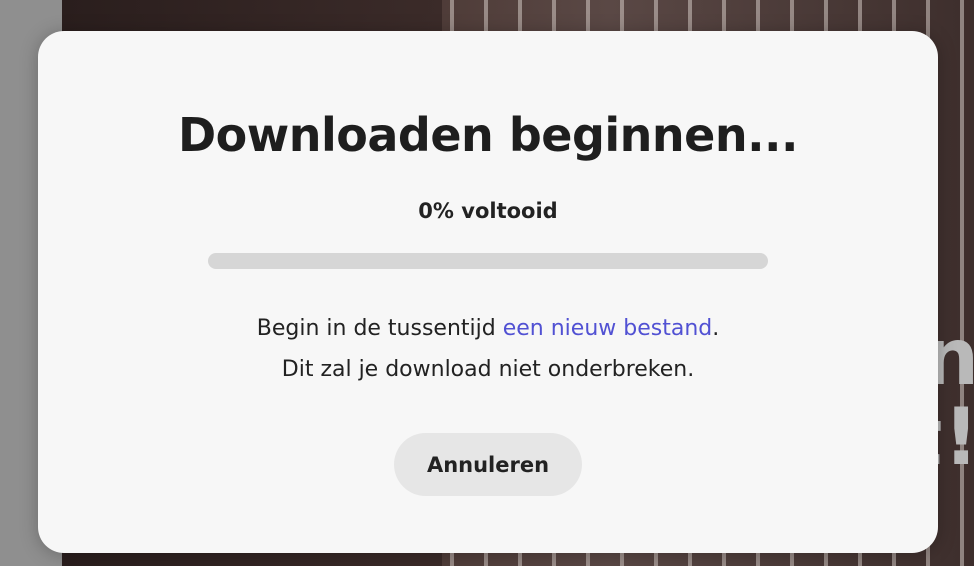 This screenshot has height=566, width=974. What do you see at coordinates (488, 464) in the screenshot?
I see `cancel-button: Annuleren` at bounding box center [488, 464].